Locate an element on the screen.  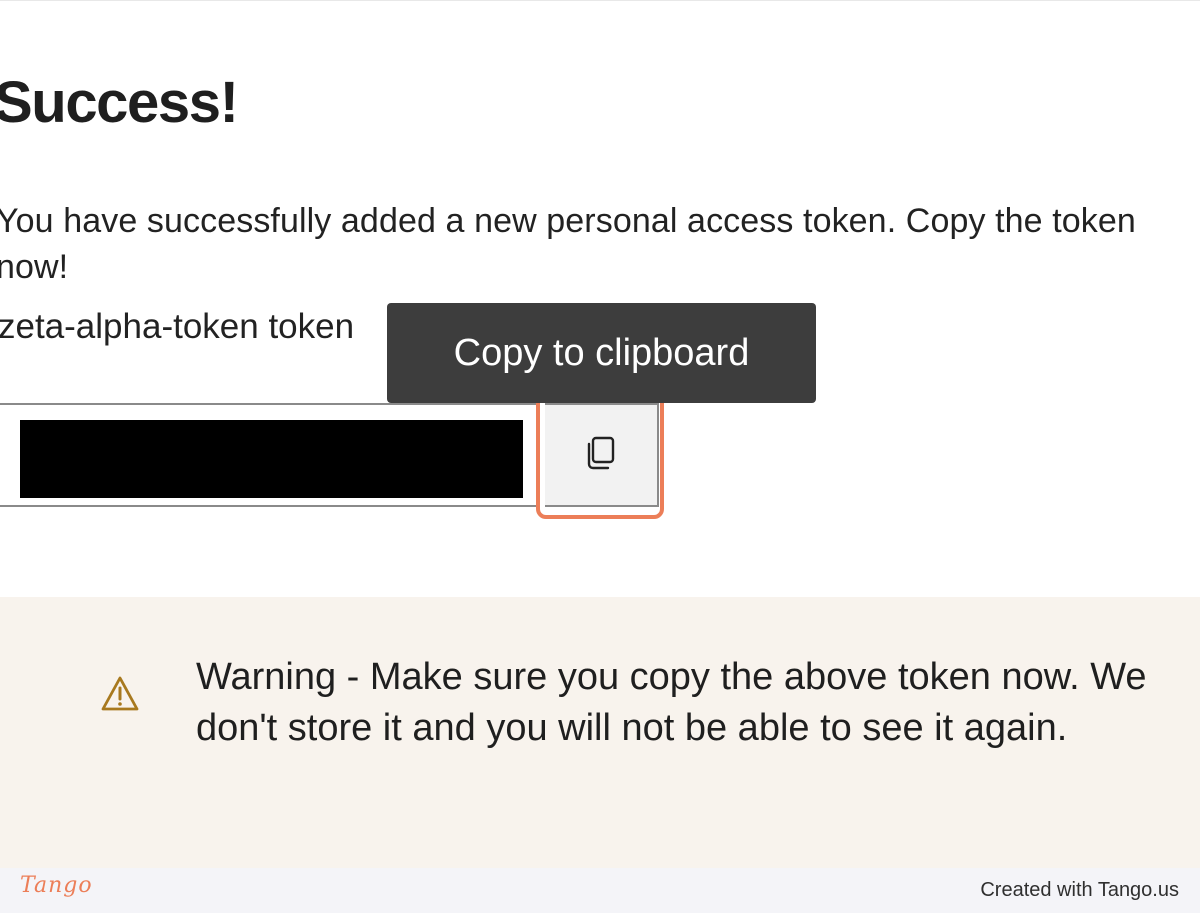
token-copy-row is located at coordinates (330, 455).